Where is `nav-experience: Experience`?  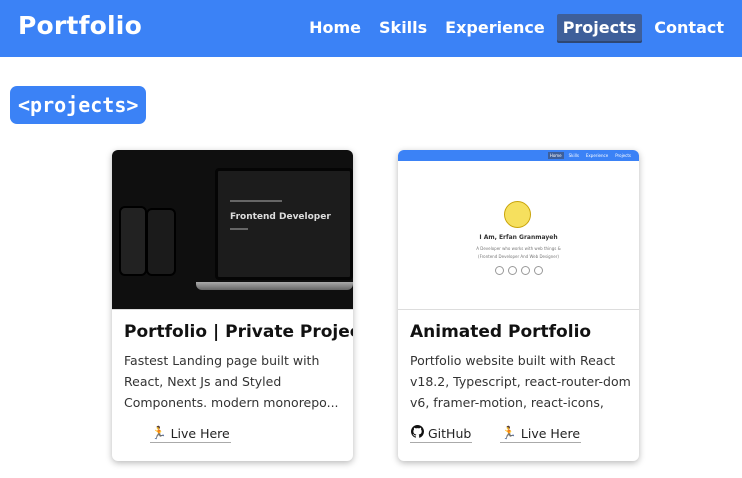 nav-experience: Experience is located at coordinates (495, 28).